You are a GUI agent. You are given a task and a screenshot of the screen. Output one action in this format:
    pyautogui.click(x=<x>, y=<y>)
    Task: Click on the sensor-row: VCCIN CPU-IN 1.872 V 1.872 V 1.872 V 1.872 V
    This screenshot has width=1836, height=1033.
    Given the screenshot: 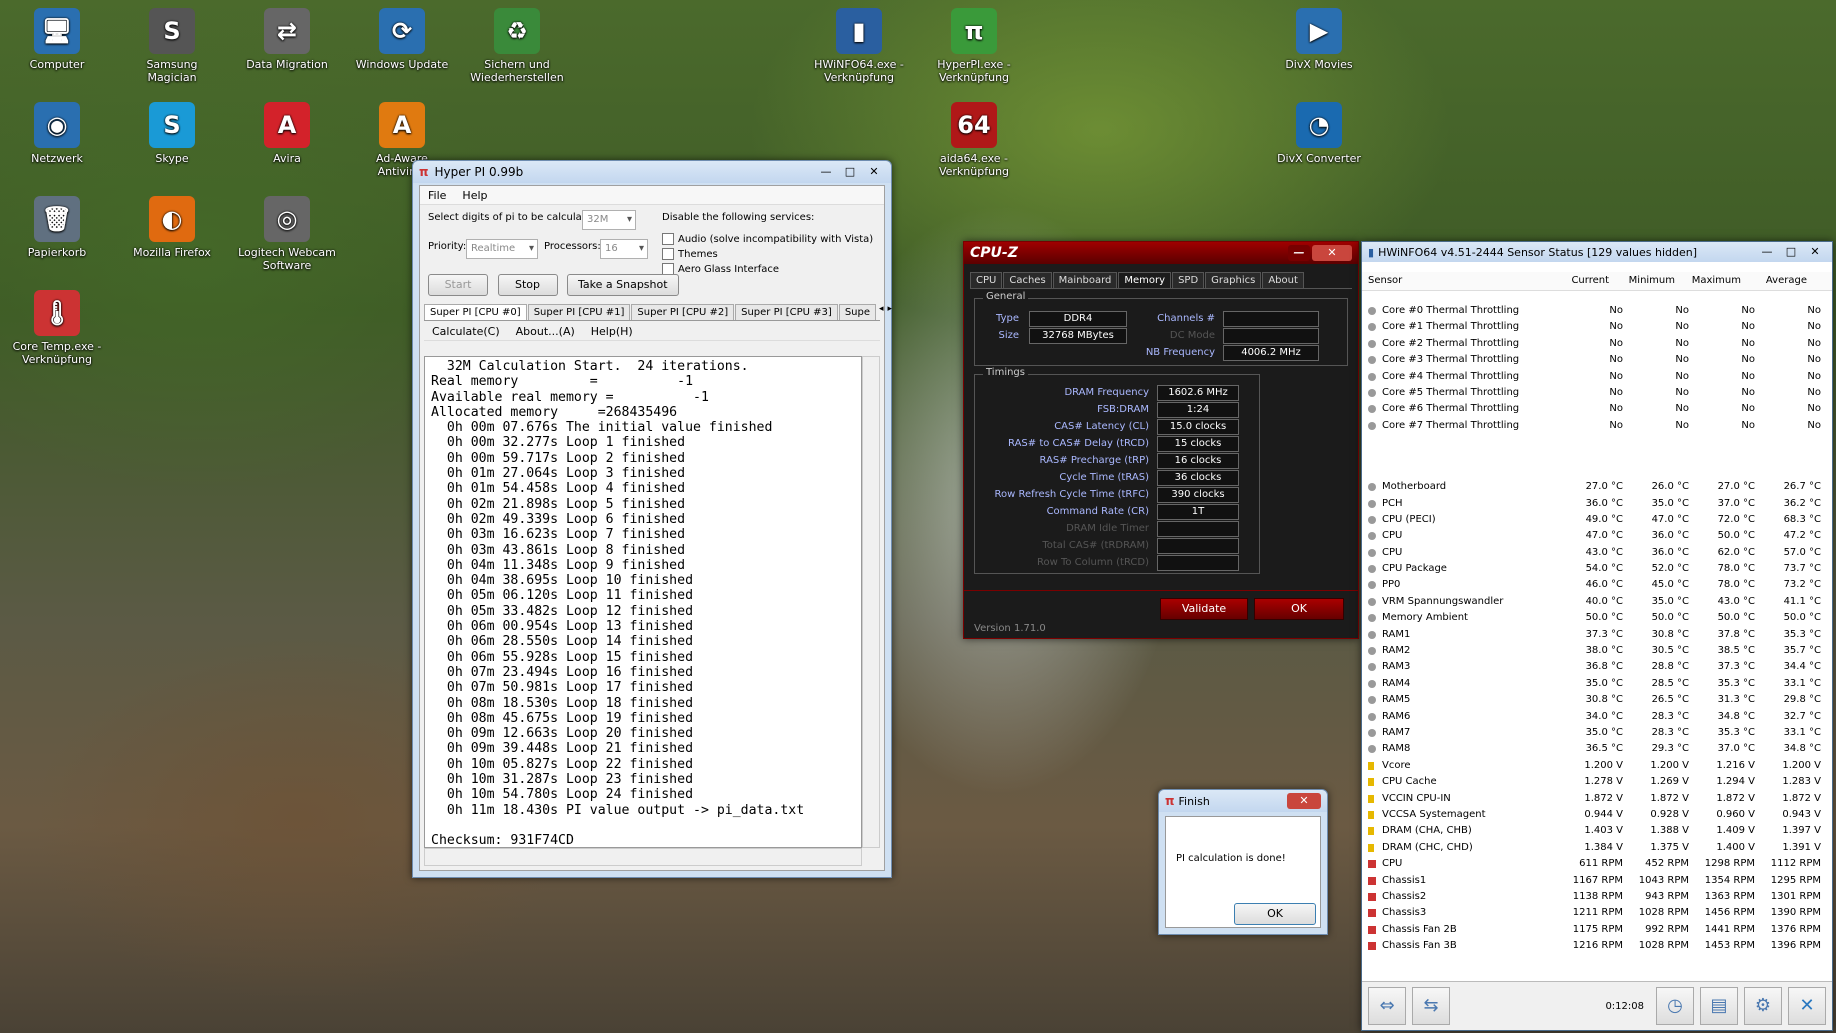 What is the action you would take?
    pyautogui.click(x=1597, y=799)
    